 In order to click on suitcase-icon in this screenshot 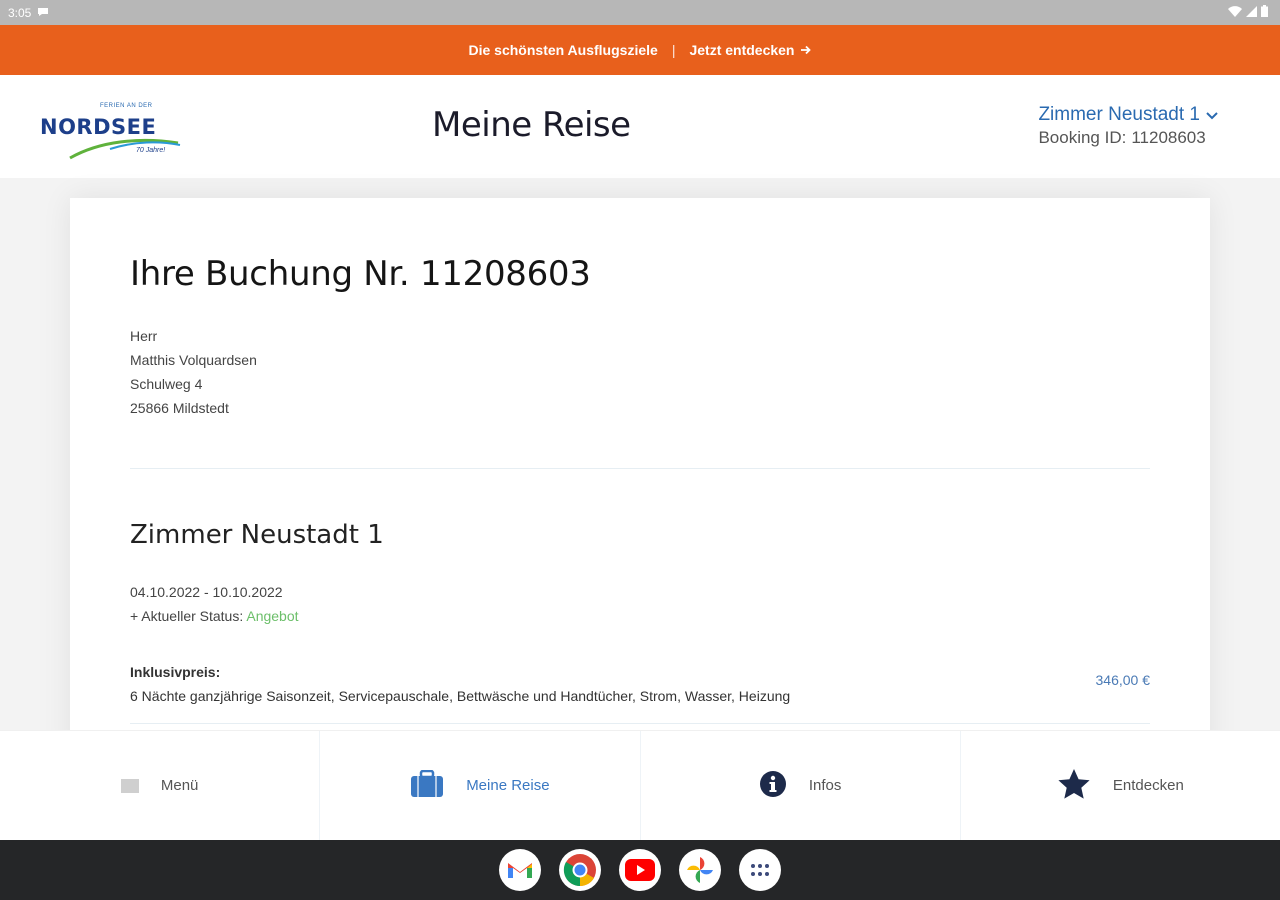, I will do `click(427, 785)`.